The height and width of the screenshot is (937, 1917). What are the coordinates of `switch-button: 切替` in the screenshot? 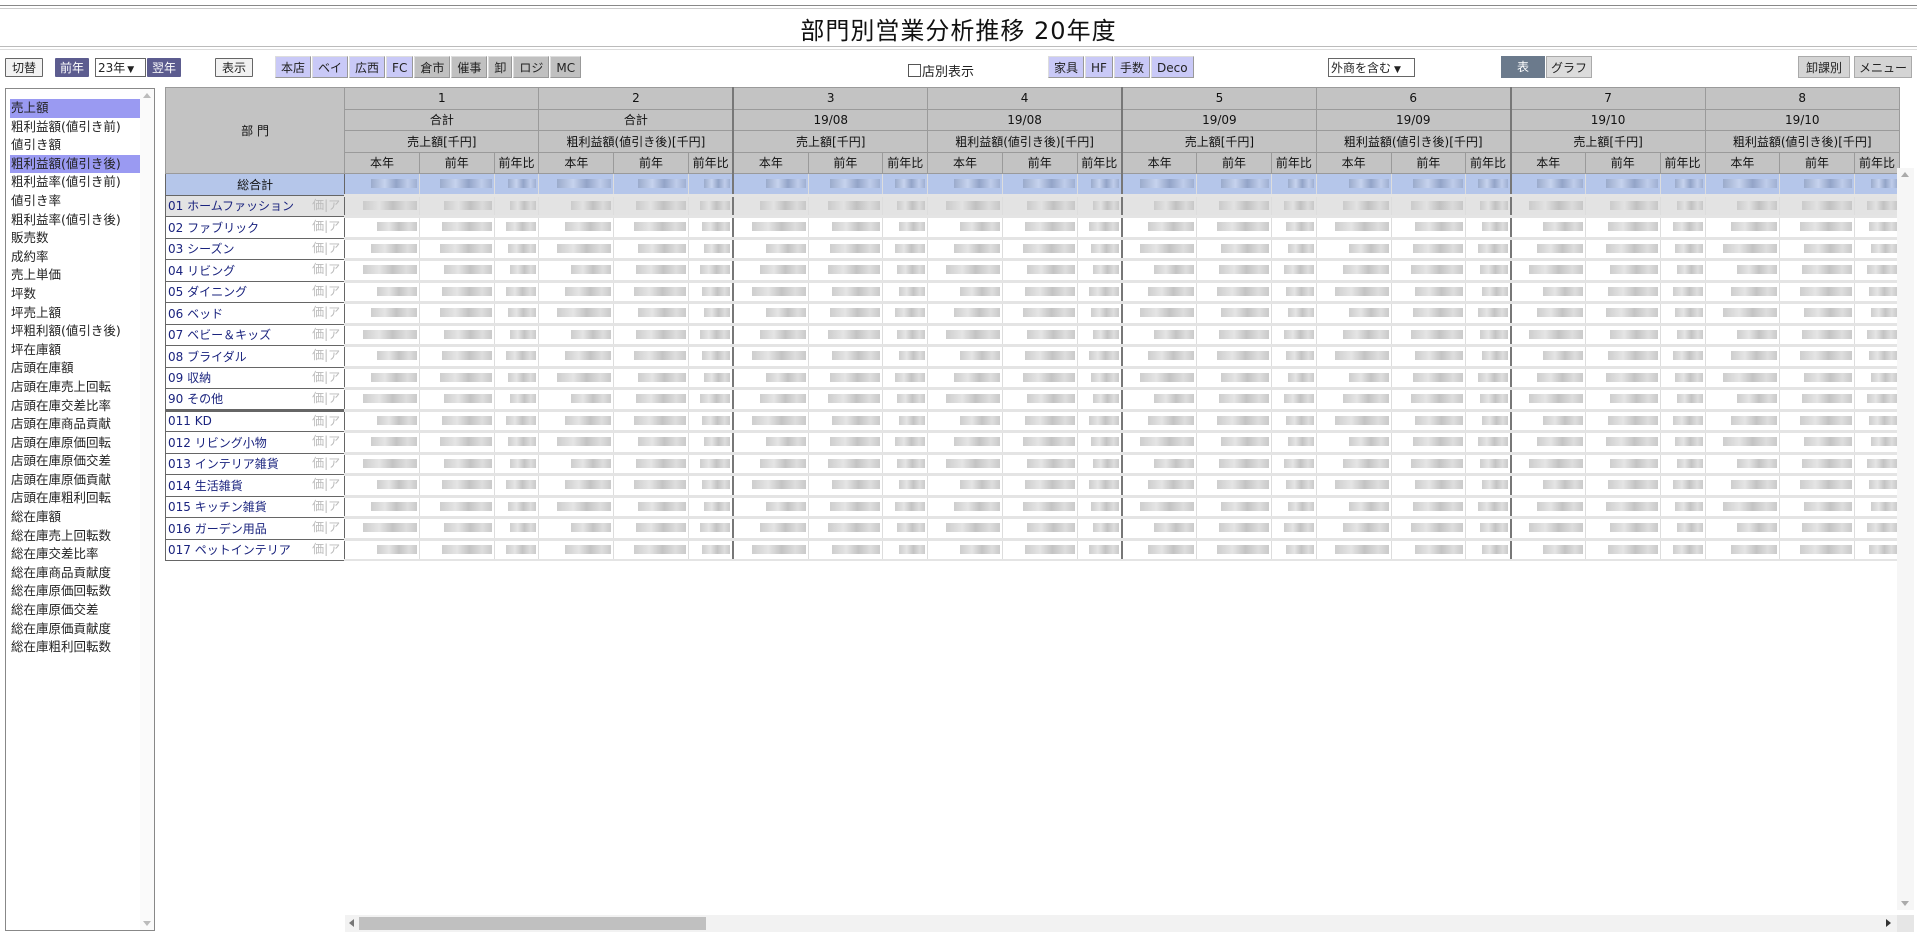 It's located at (24, 67).